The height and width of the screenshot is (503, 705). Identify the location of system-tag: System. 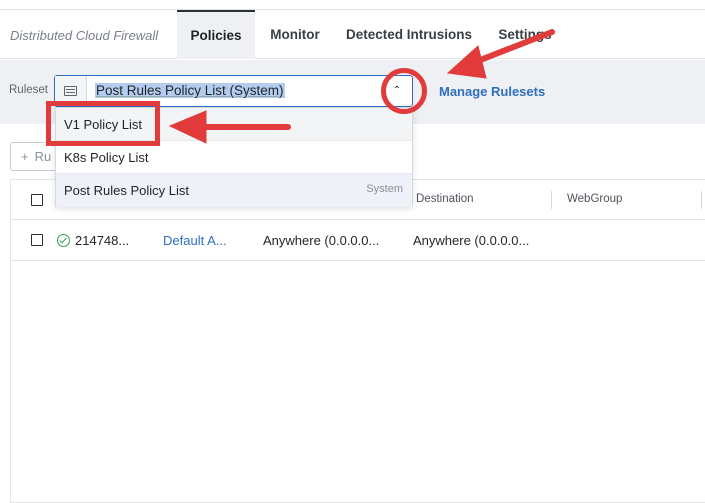
(384, 189).